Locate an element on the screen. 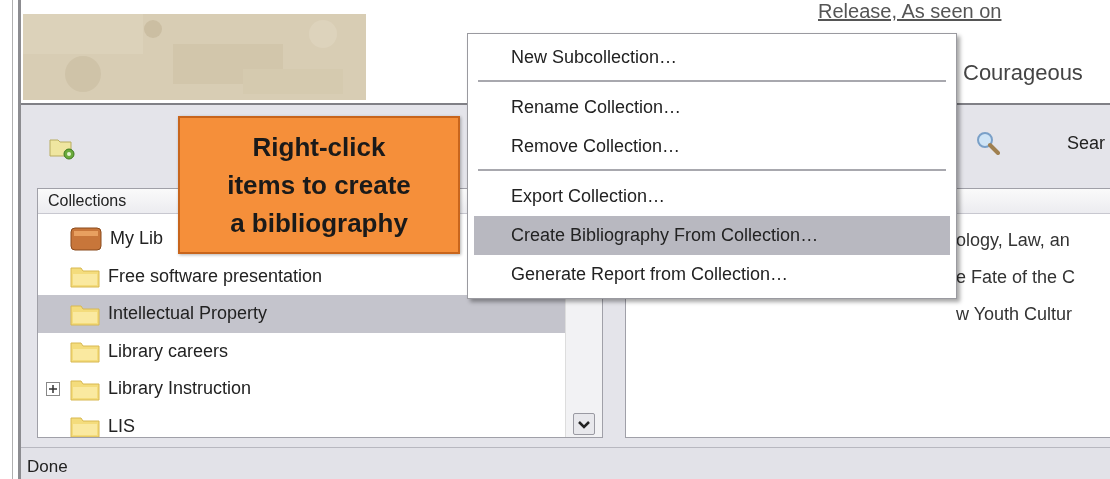  search-label: Sear is located at coordinates (1086, 143).